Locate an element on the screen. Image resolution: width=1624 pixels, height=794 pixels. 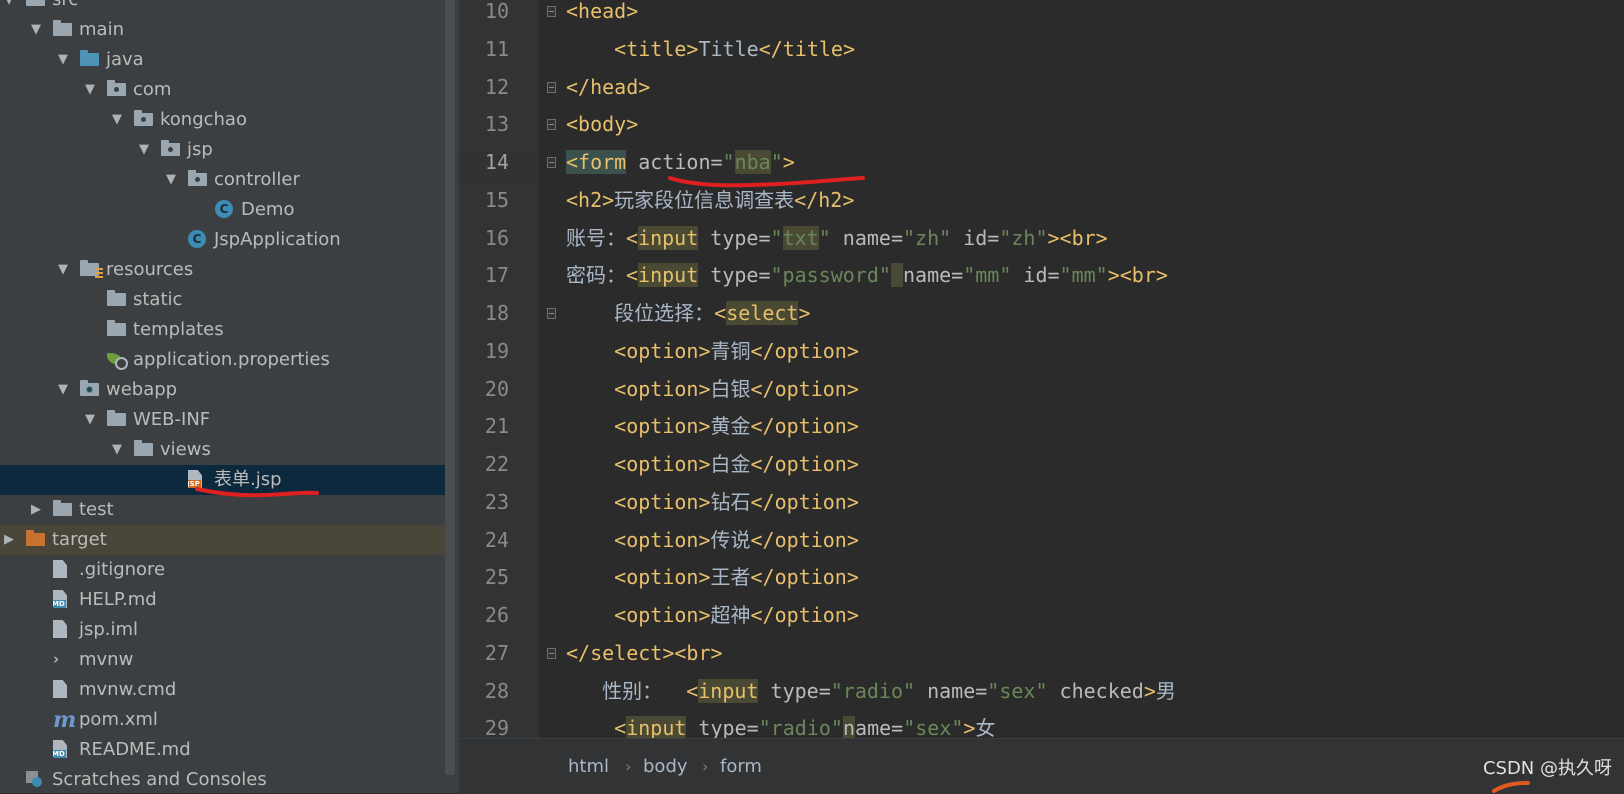
tree-item: ▼ src is located at coordinates (222, 7).